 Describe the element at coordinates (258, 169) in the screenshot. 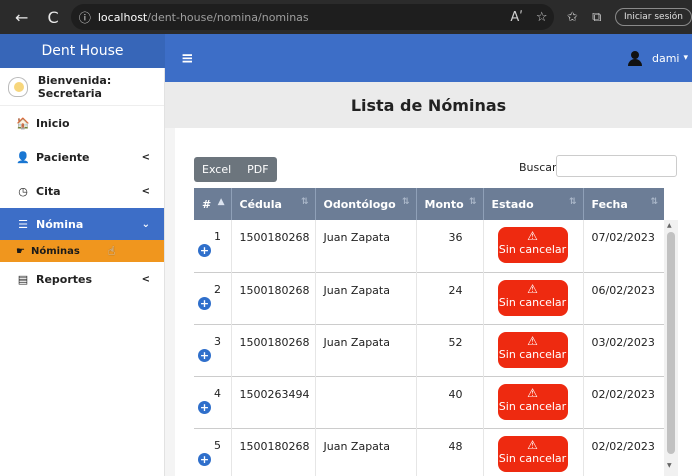

I see `pdf-button: PDF` at that location.